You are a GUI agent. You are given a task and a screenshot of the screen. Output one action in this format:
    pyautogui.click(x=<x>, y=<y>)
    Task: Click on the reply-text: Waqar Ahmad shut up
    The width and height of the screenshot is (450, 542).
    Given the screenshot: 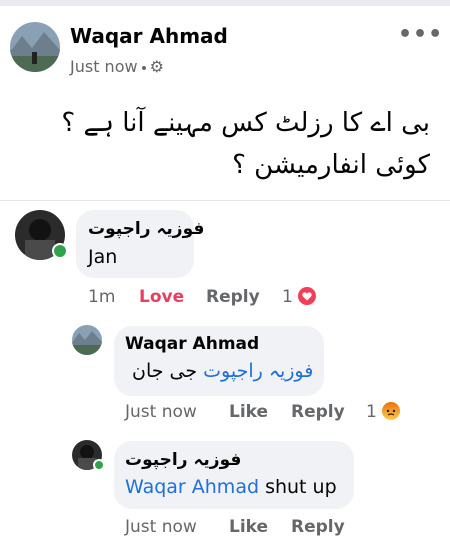 What is the action you would take?
    pyautogui.click(x=231, y=487)
    